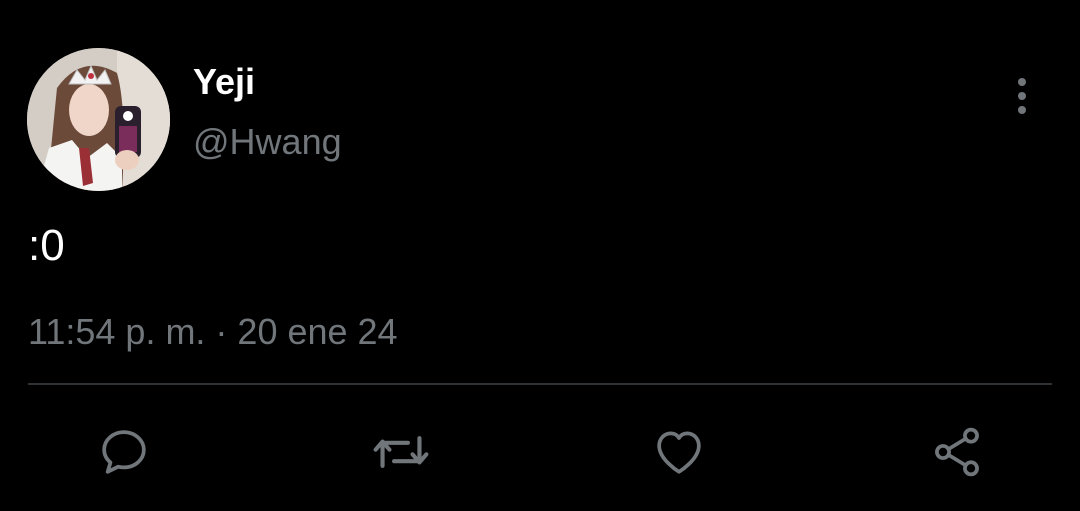 The height and width of the screenshot is (511, 1080). I want to click on user-handle: @Hwang, so click(267, 142).